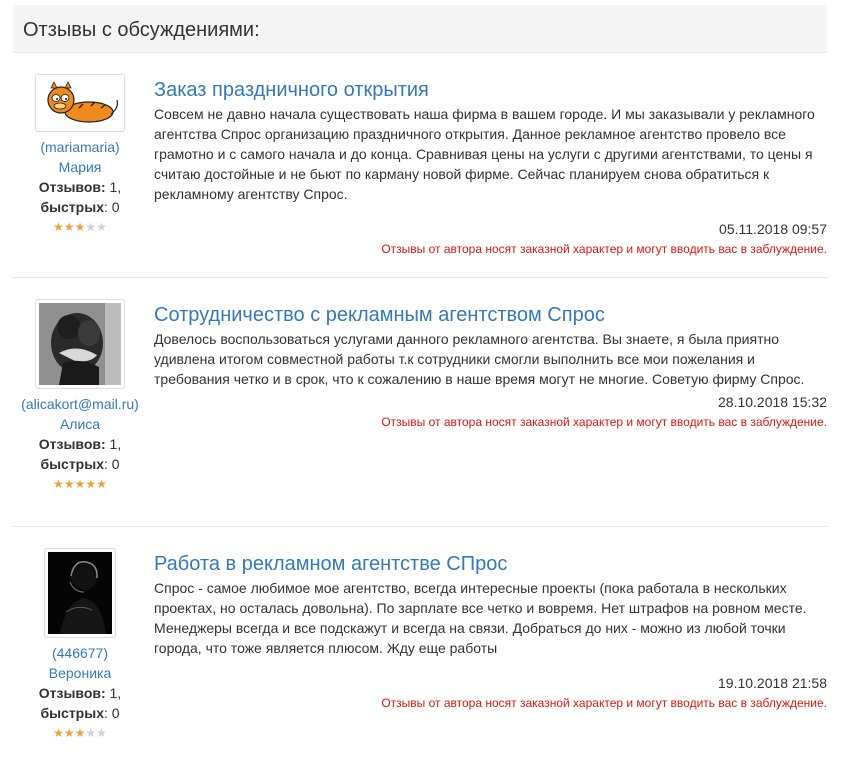 The height and width of the screenshot is (763, 848). I want to click on review-date: 19.10.2018 21:58, so click(772, 683).